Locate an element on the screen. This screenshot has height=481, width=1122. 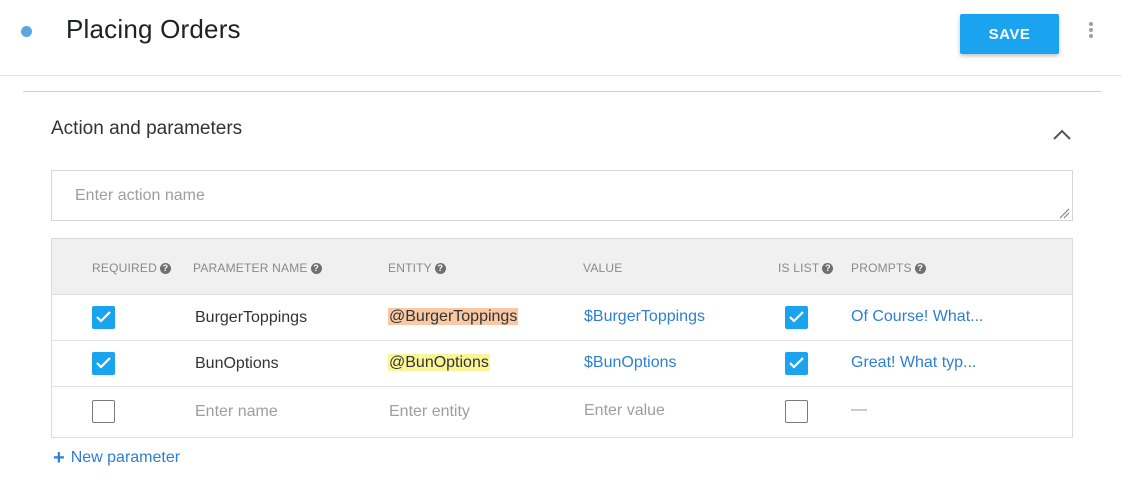
col-prompts: PROMPTS? is located at coordinates (888, 268).